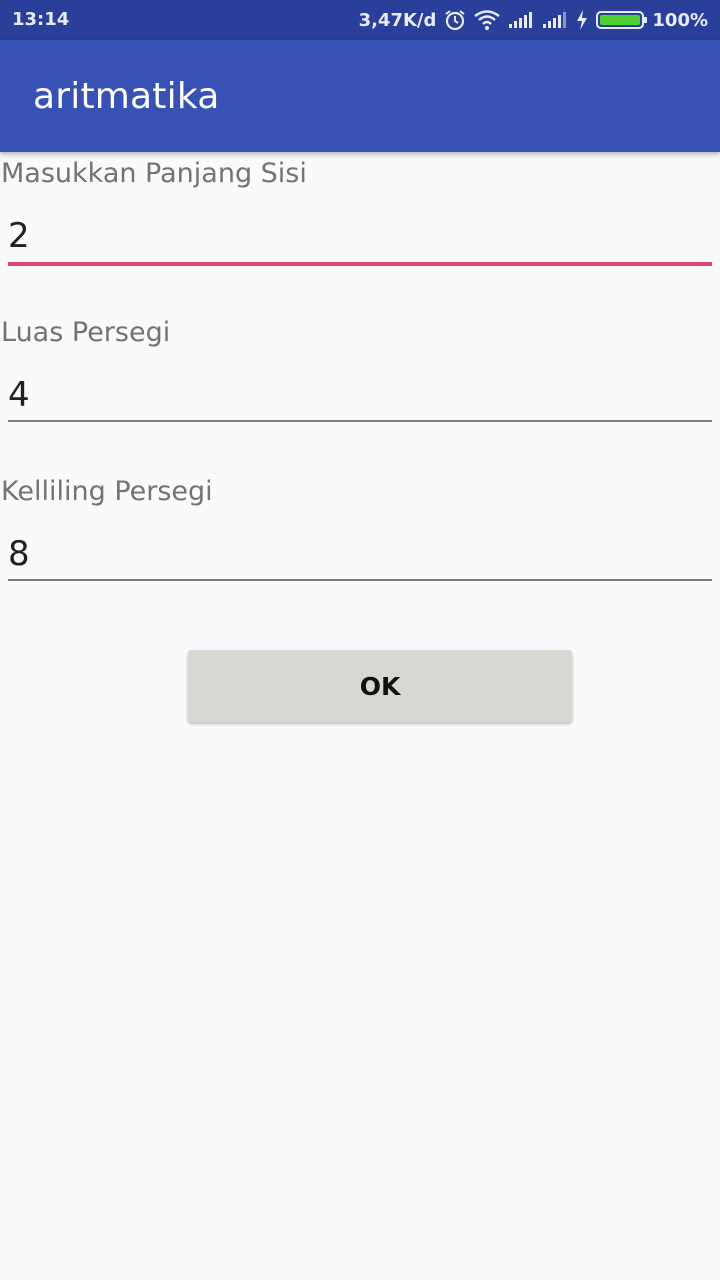 The image size is (720, 1280). What do you see at coordinates (126, 96) in the screenshot?
I see `app-title: aritmatika` at bounding box center [126, 96].